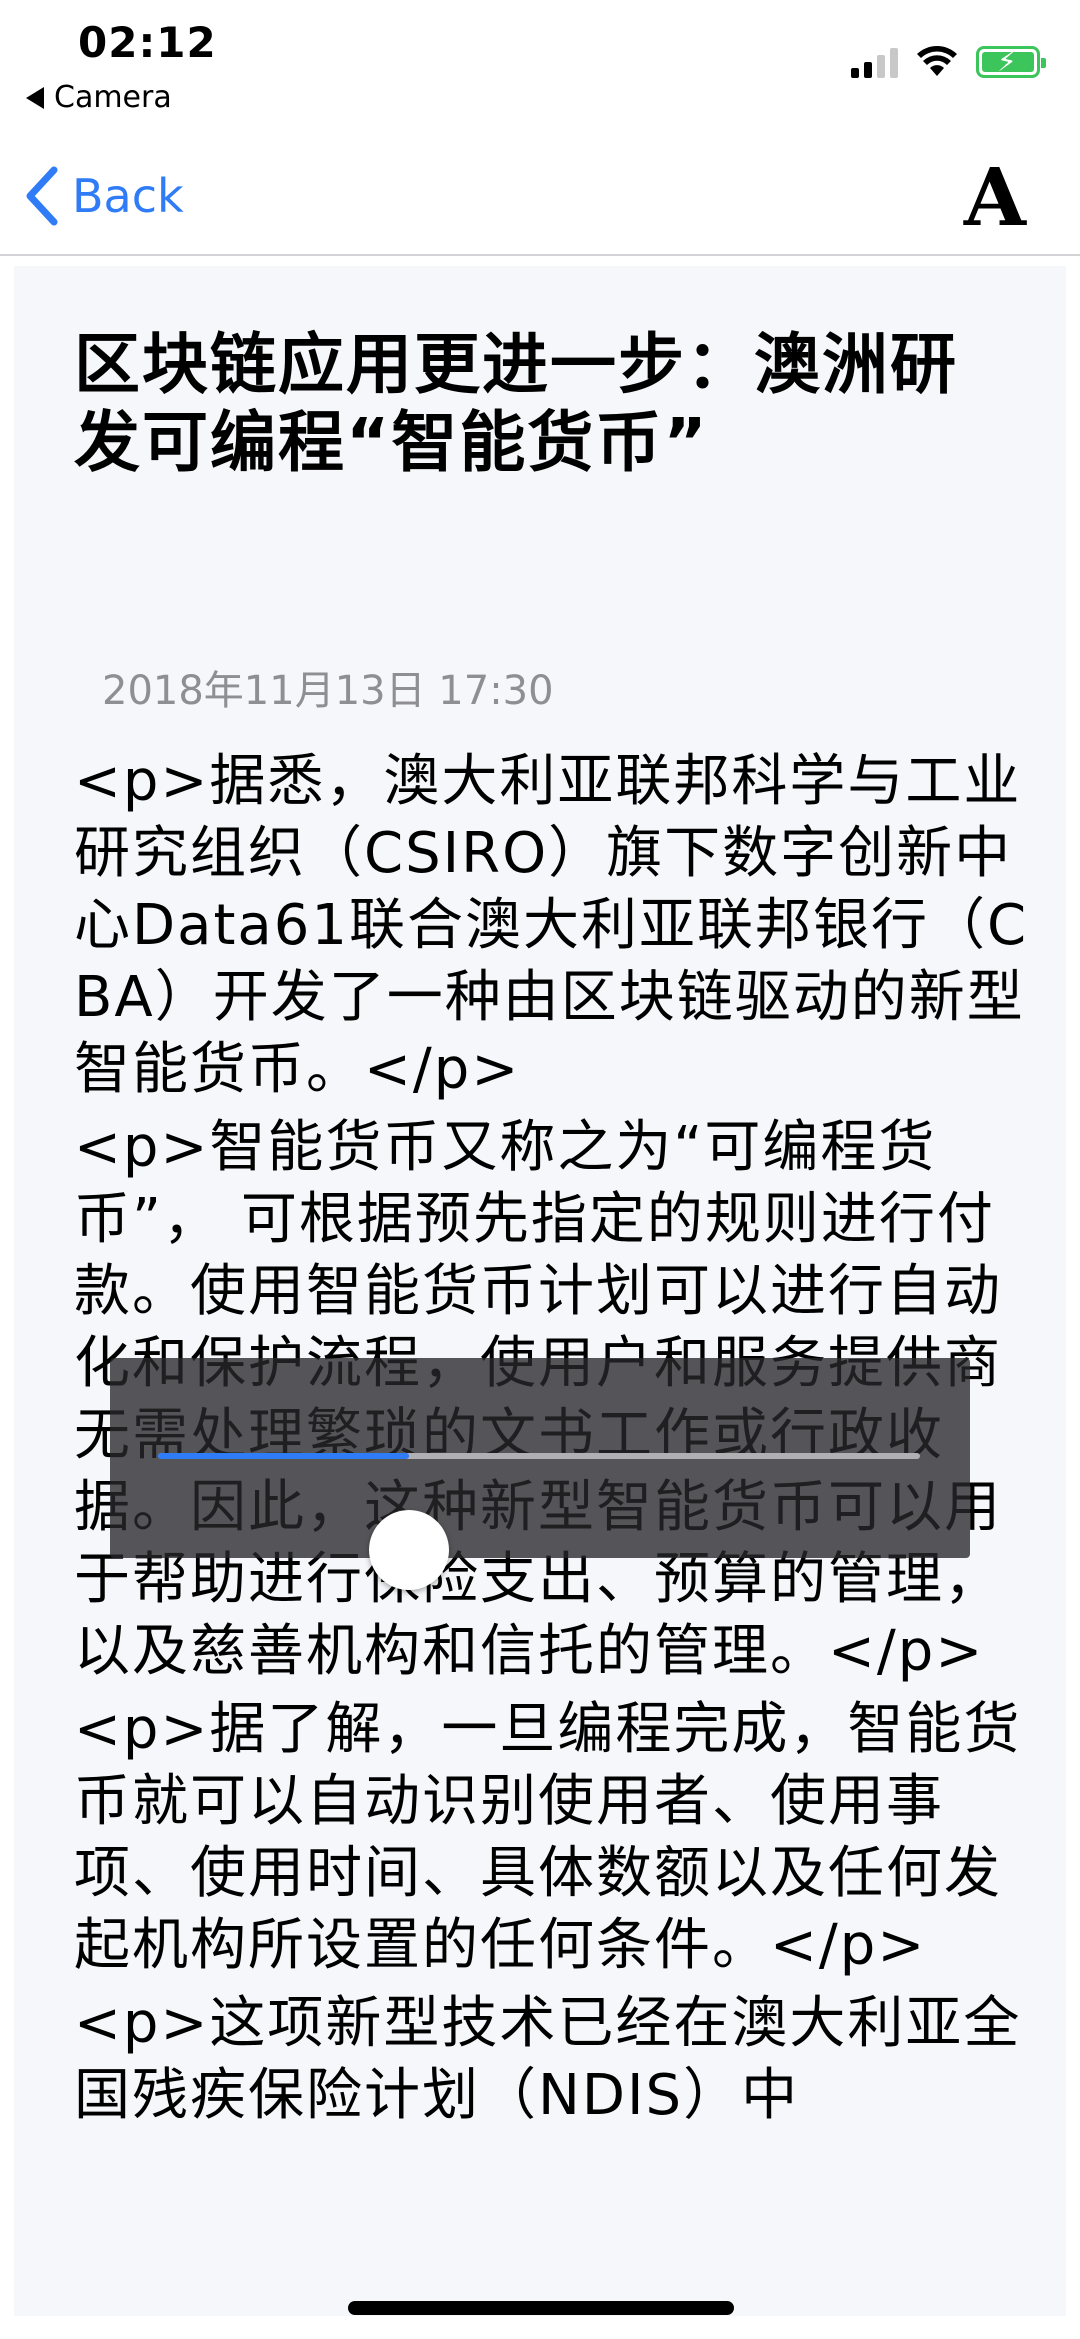 Image resolution: width=1080 pixels, height=2339 pixels. Describe the element at coordinates (42, 196) in the screenshot. I see `chevron-left-icon` at that location.